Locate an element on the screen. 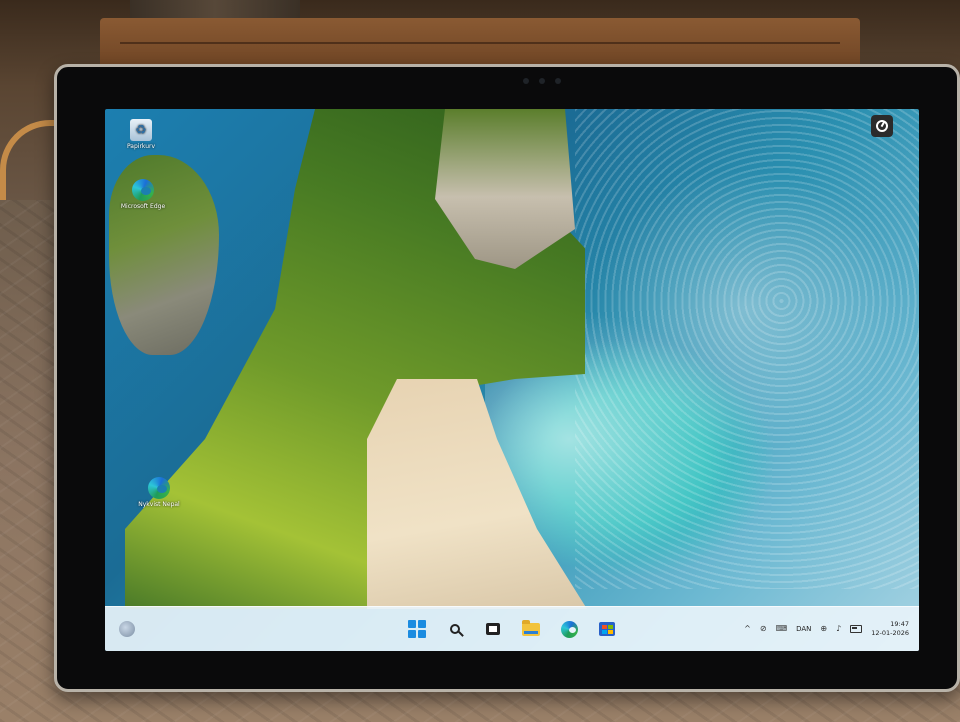 The width and height of the screenshot is (960, 722). task-view-button is located at coordinates (493, 629).